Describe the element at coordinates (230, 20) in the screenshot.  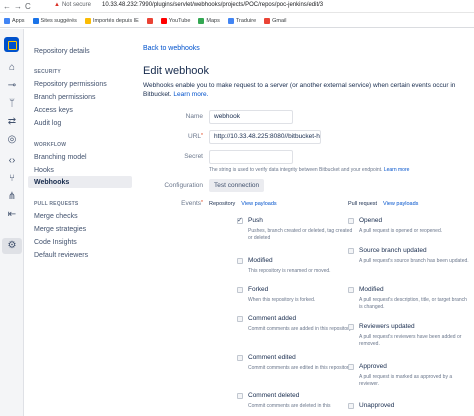
I see `translate-icon` at that location.